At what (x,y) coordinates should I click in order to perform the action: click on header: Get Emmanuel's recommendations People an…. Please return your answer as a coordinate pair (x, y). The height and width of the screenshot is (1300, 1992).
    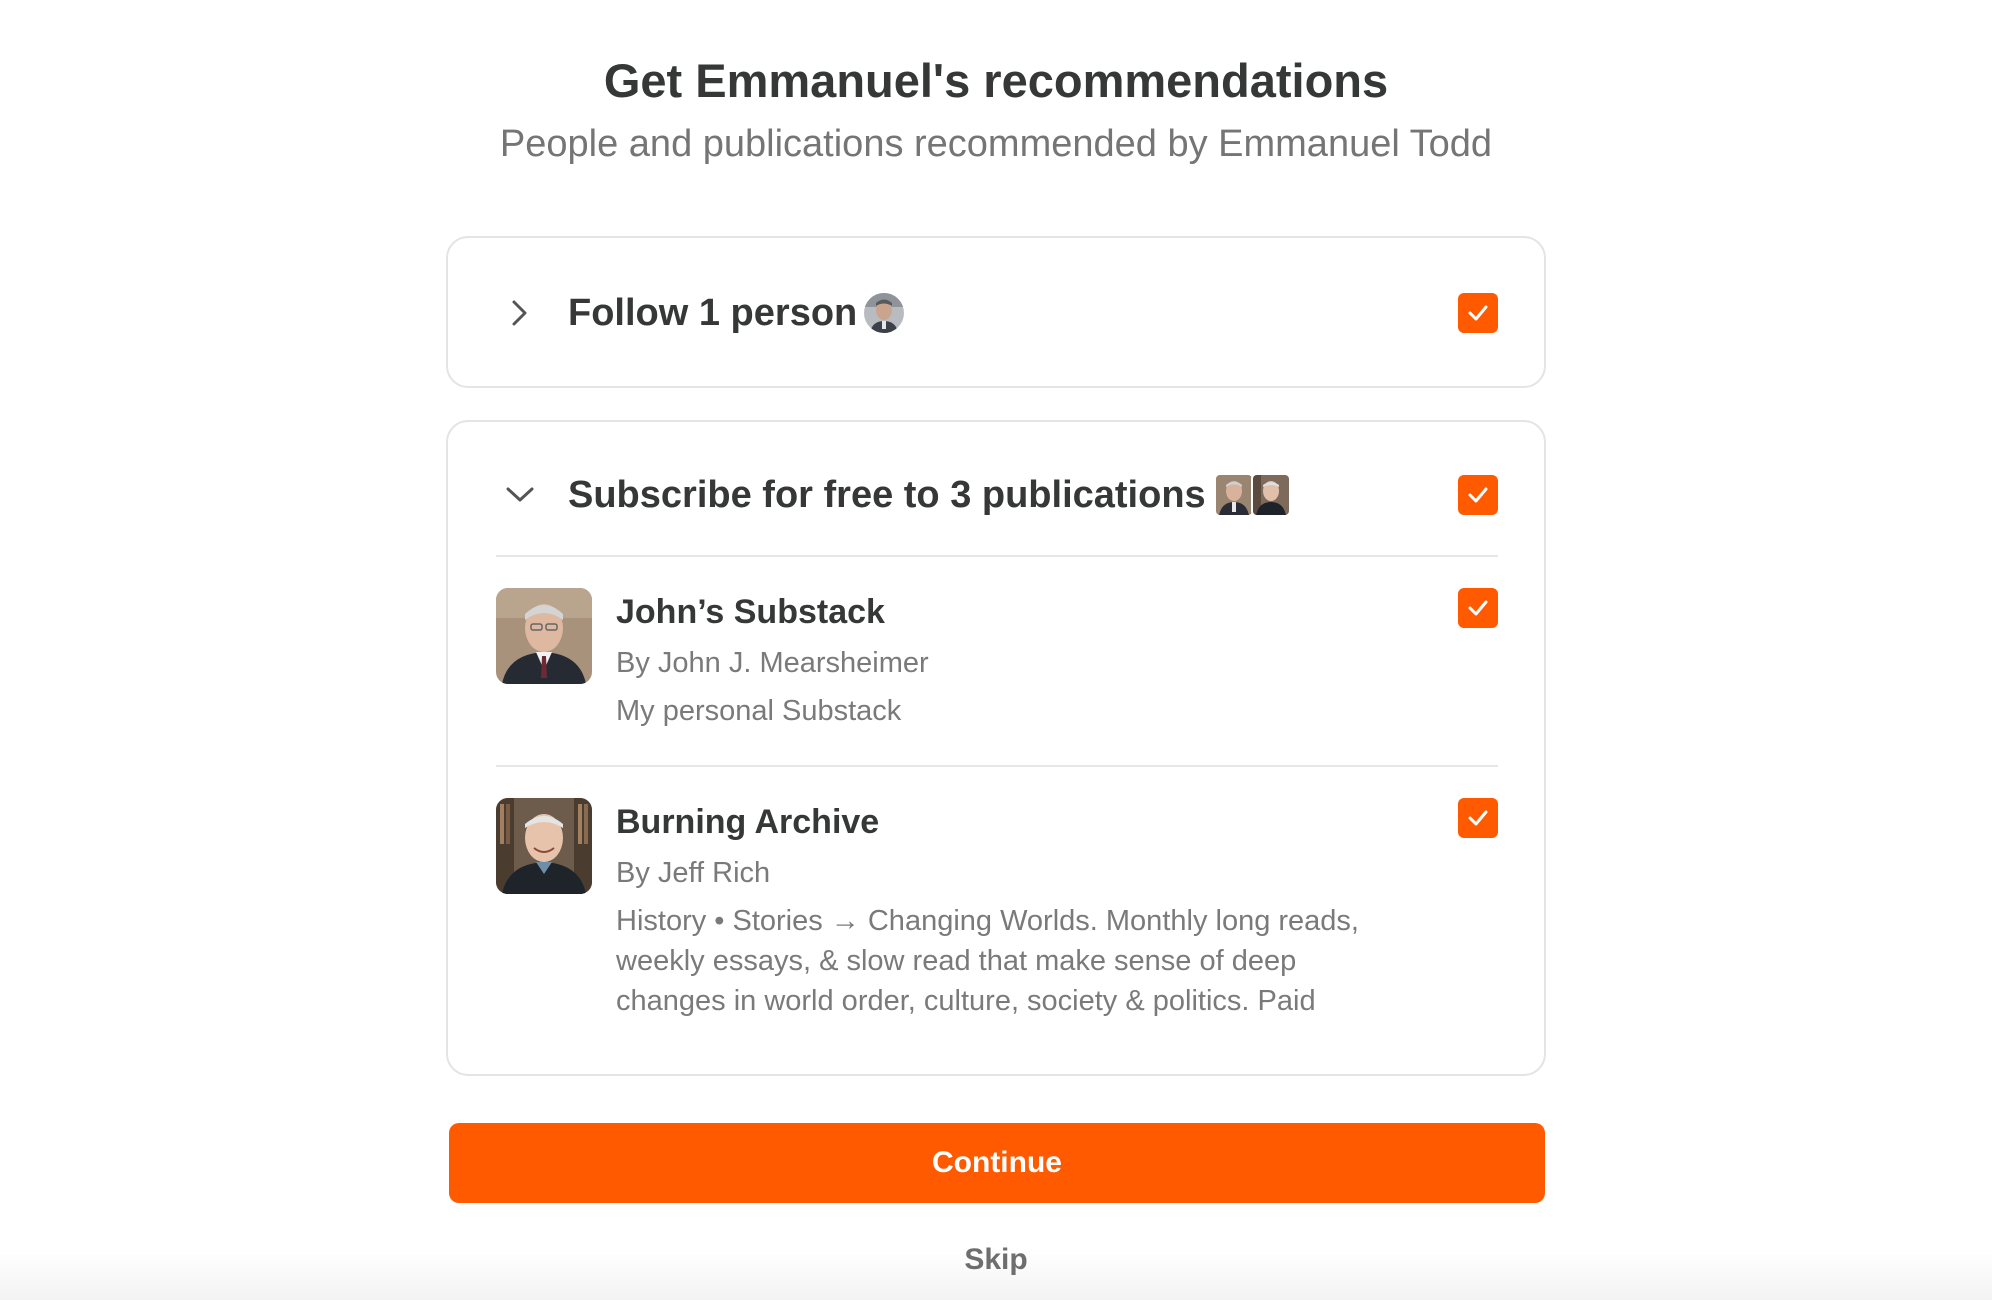
    Looking at the image, I should click on (996, 110).